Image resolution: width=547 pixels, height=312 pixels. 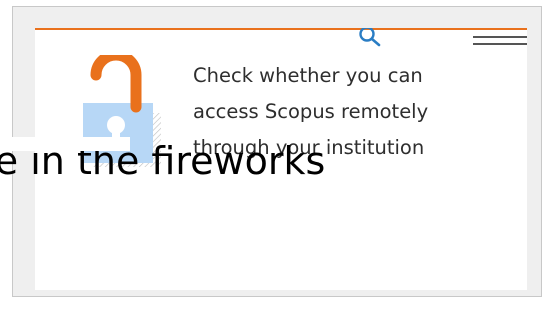 I want to click on unlocked-padlock-icon, so click(x=122, y=111).